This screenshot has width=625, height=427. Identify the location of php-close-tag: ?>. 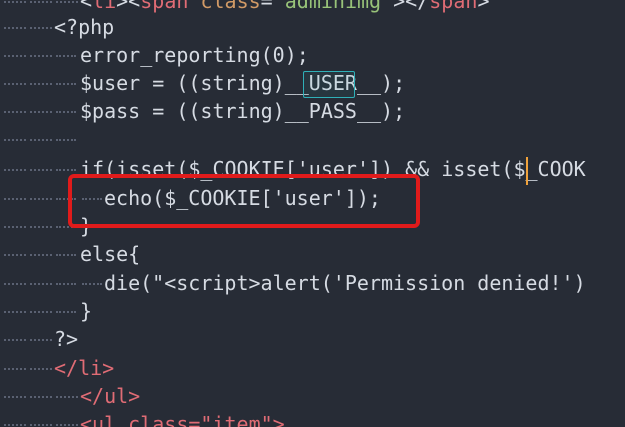
(66, 339).